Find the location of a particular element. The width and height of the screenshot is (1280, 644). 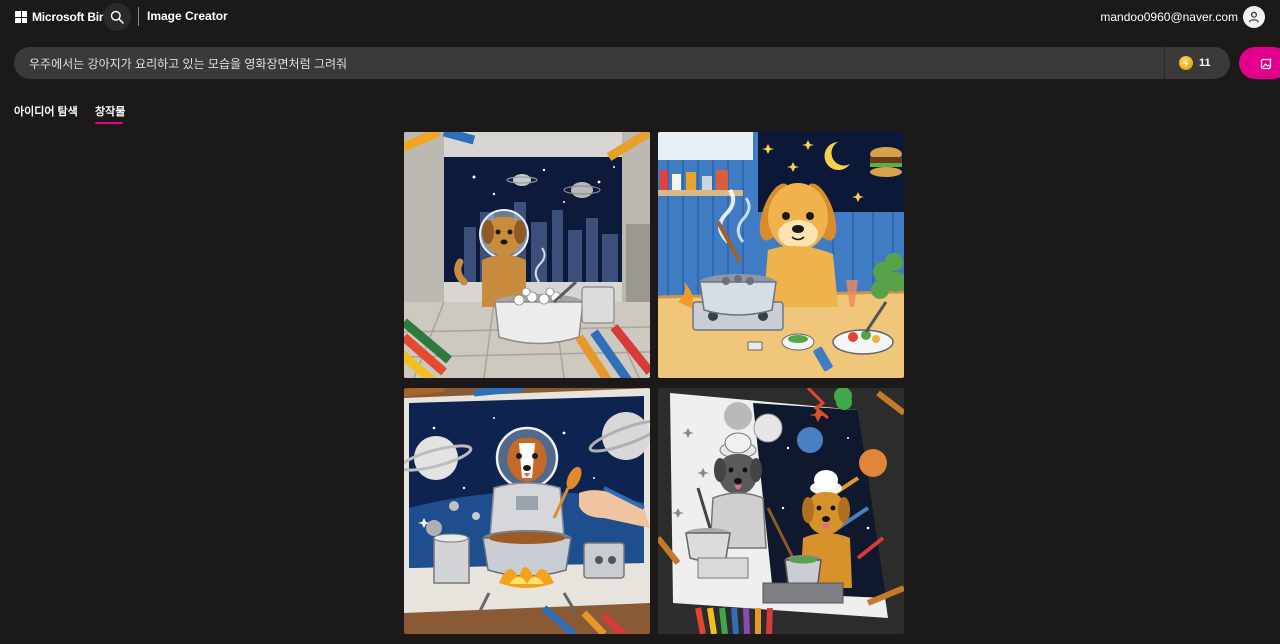

user-email: mandoo0960@naver.com is located at coordinates (1169, 17).